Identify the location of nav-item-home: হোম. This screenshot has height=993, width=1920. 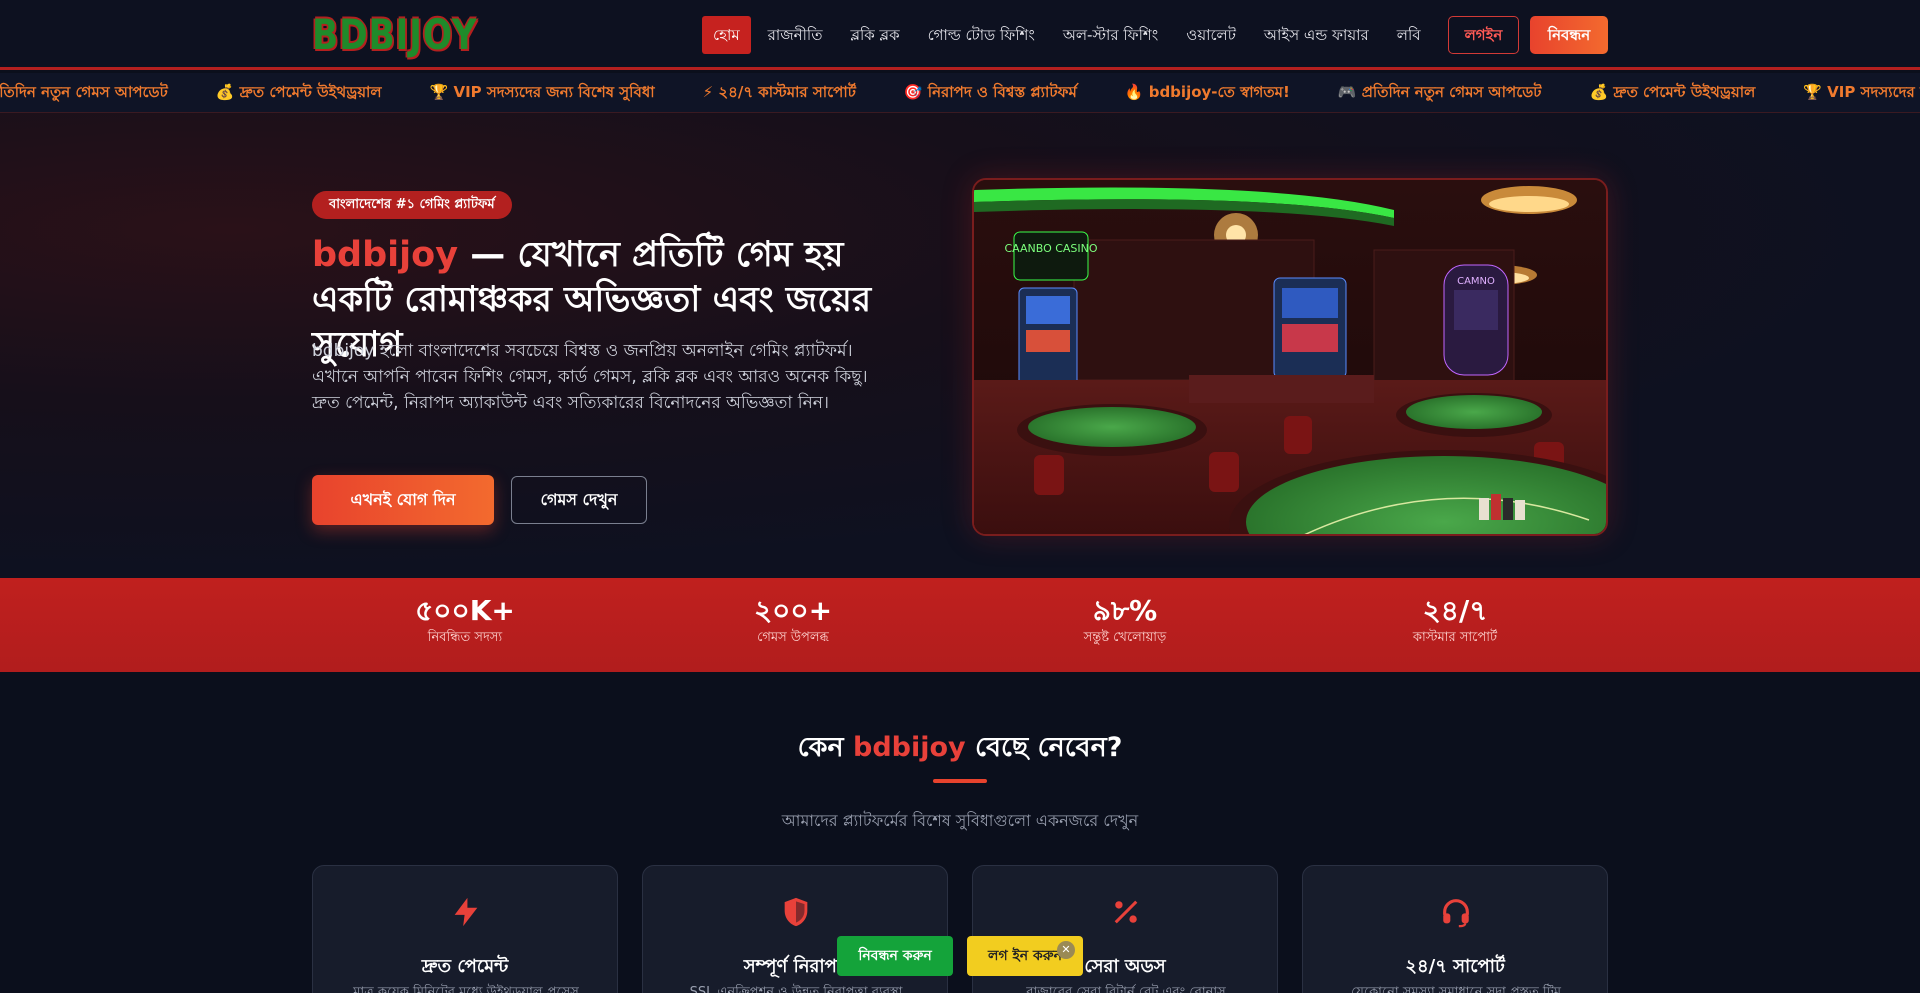
(726, 35).